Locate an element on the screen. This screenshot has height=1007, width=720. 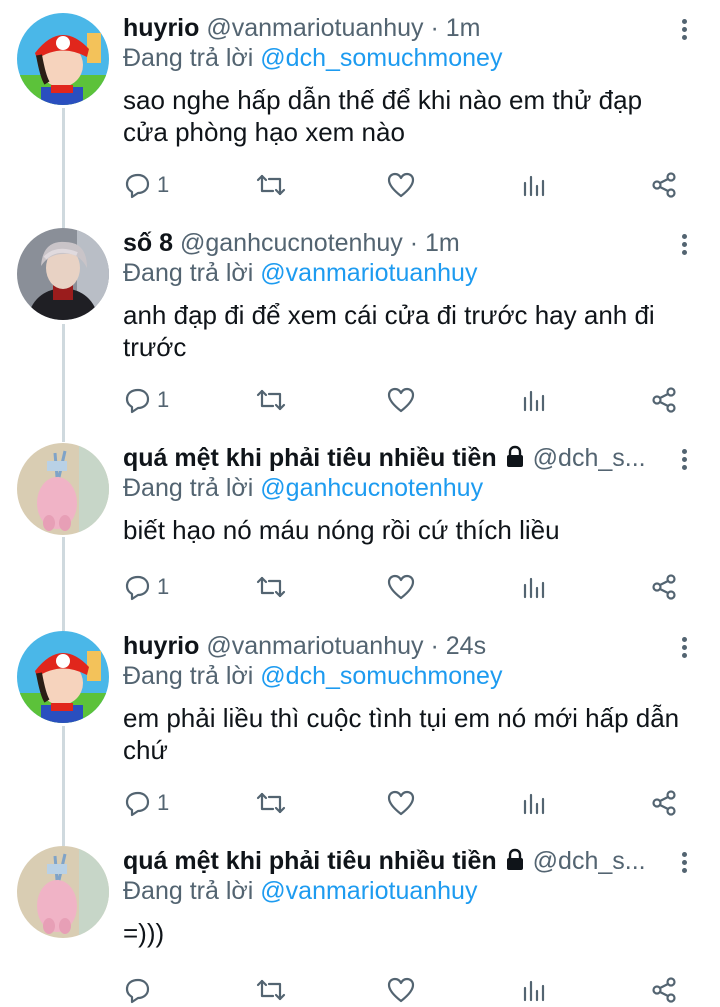
user-handle: @ganhcucnotenhuy is located at coordinates (291, 243).